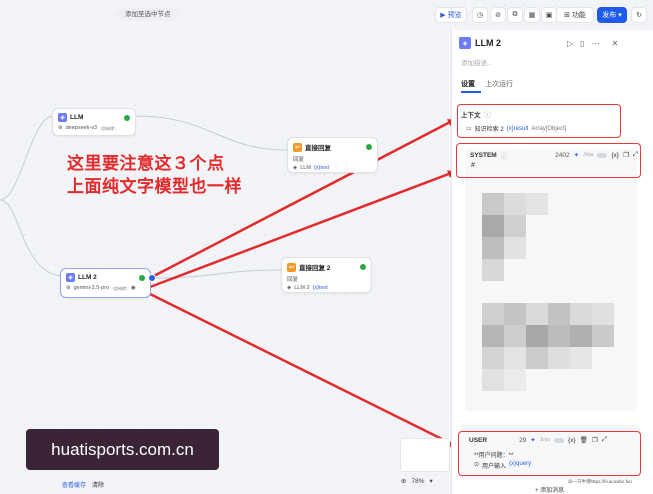  What do you see at coordinates (516, 129) in the screenshot?
I see `context-variable: ▭ 知识检索 2 {x}result Array[Object]` at bounding box center [516, 129].